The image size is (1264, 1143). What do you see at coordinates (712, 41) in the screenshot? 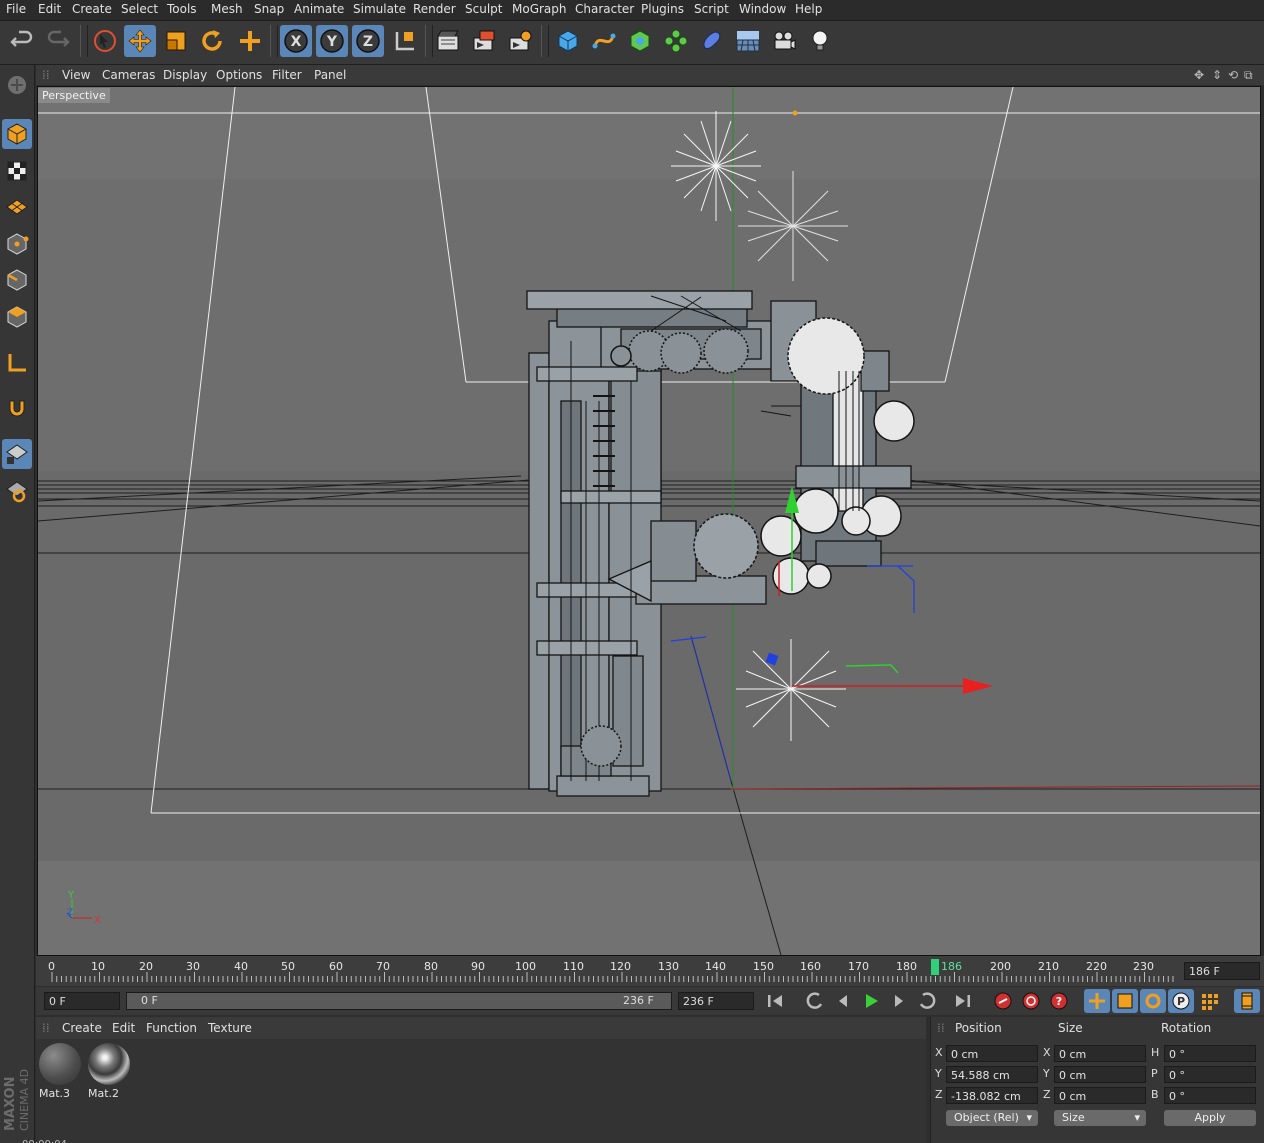
I see `deformer-icon` at bounding box center [712, 41].